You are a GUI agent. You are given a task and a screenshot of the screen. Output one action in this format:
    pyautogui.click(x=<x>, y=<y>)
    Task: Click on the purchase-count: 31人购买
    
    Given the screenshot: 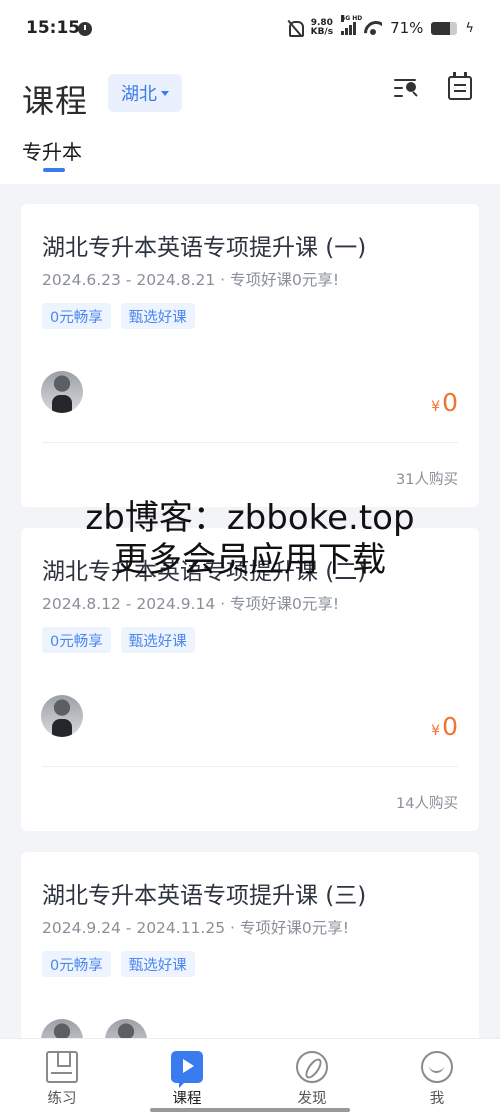 What is the action you would take?
    pyautogui.click(x=427, y=480)
    